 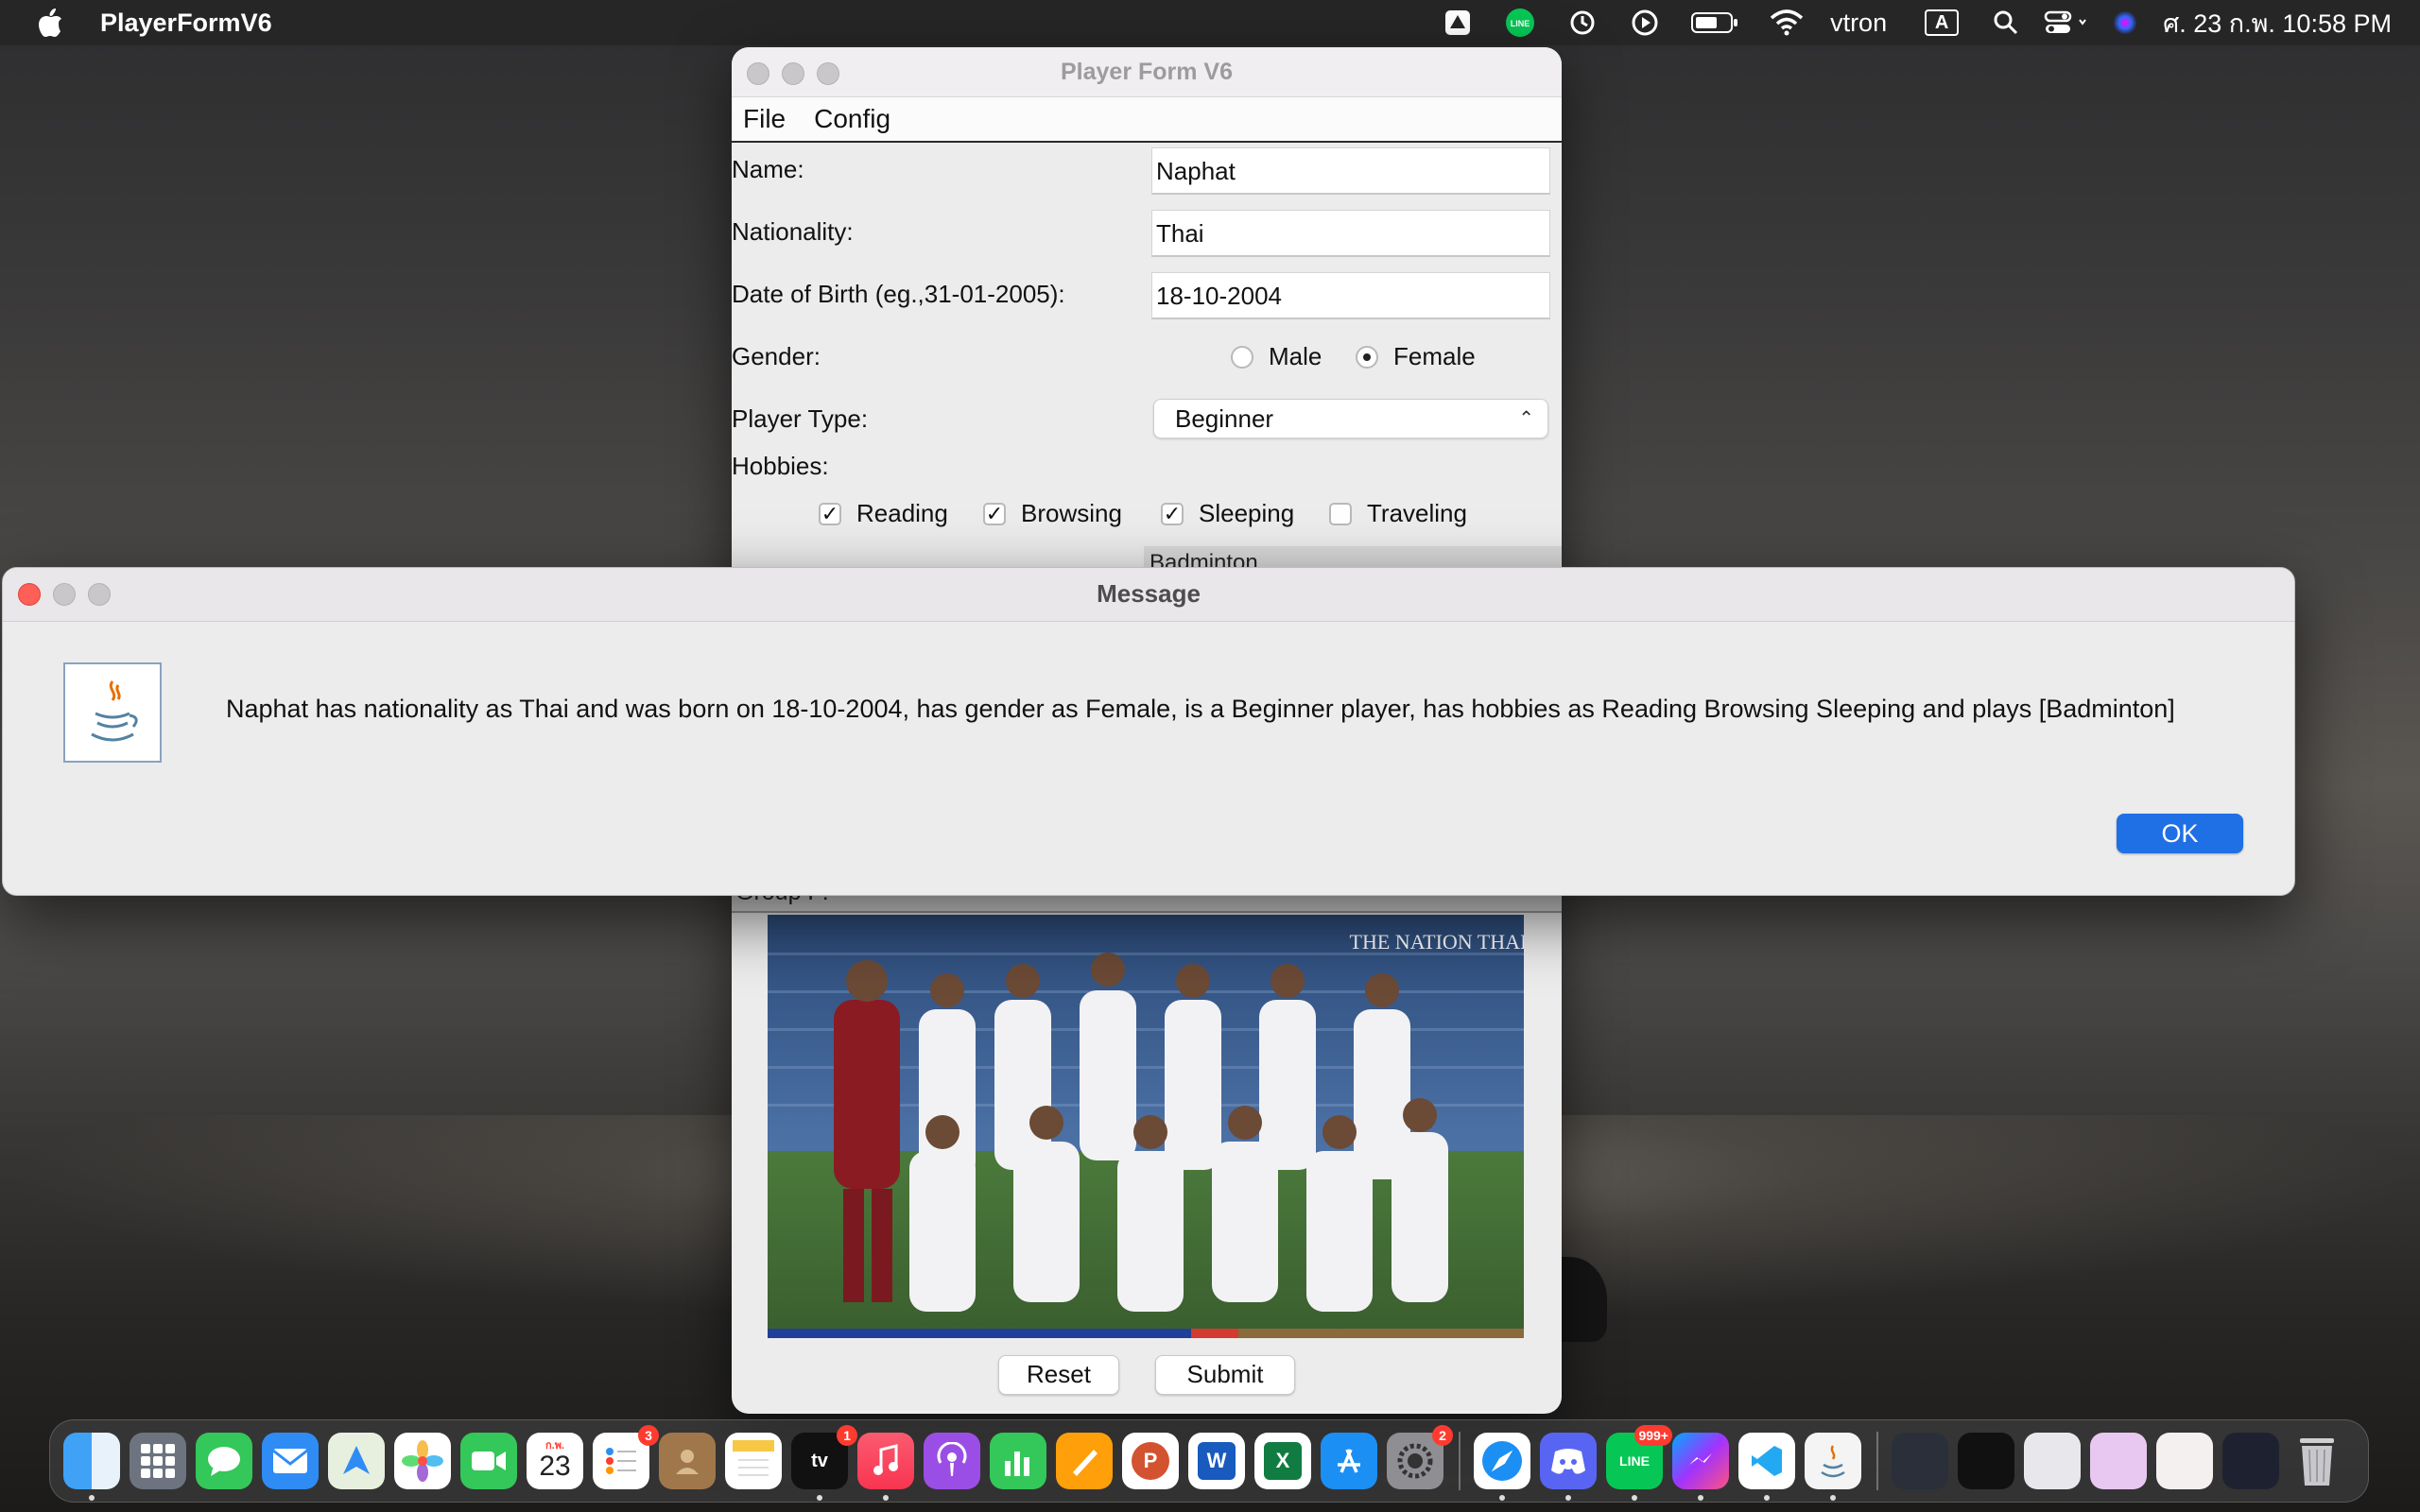 I want to click on word-glyph: W, so click(x=1217, y=1461).